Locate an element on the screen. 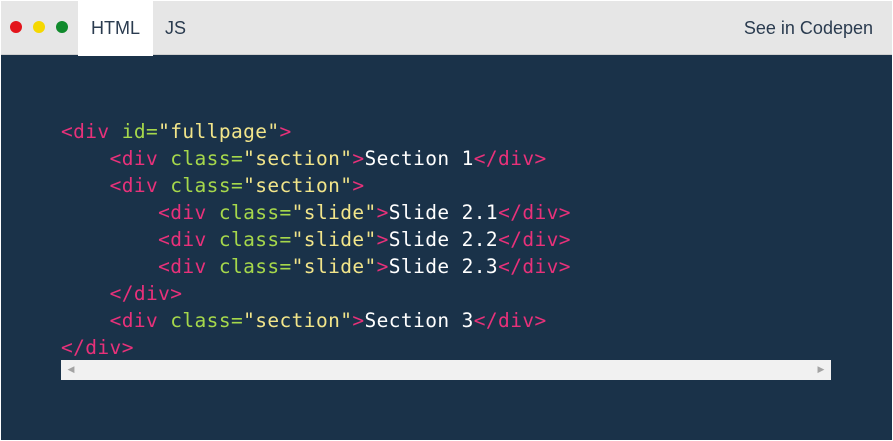  code-text-token: Section 1 is located at coordinates (419, 158).